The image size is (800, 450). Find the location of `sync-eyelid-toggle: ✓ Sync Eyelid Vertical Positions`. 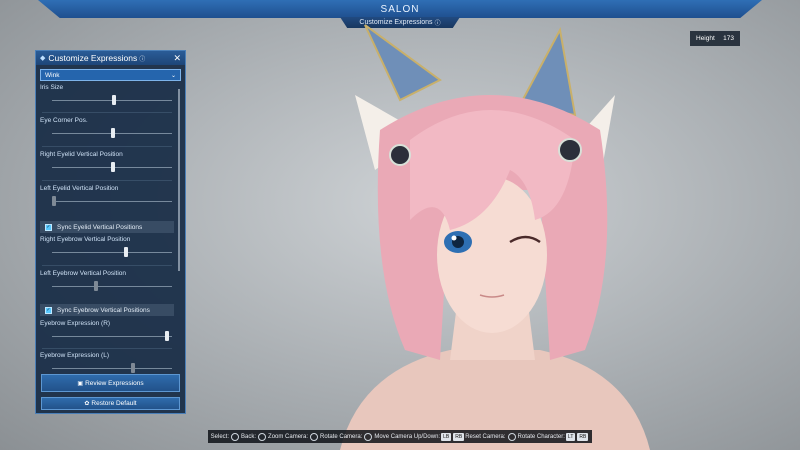

sync-eyelid-toggle: ✓ Sync Eyelid Vertical Positions is located at coordinates (107, 227).